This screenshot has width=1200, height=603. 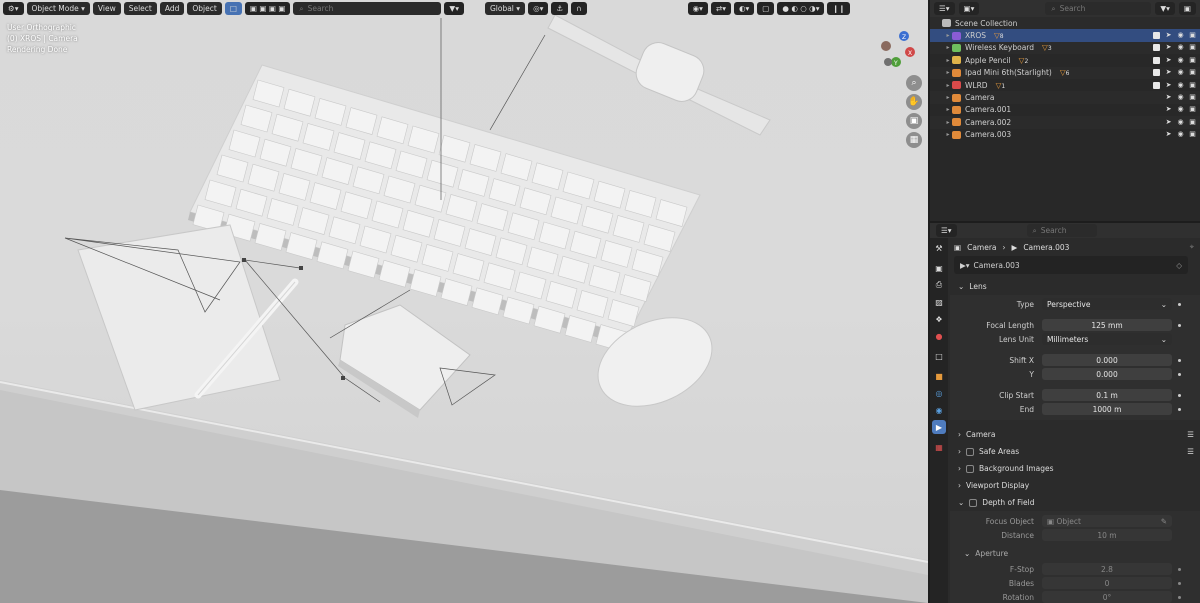 I want to click on camera-panel-header: › Camera ☰, so click(x=1075, y=434).